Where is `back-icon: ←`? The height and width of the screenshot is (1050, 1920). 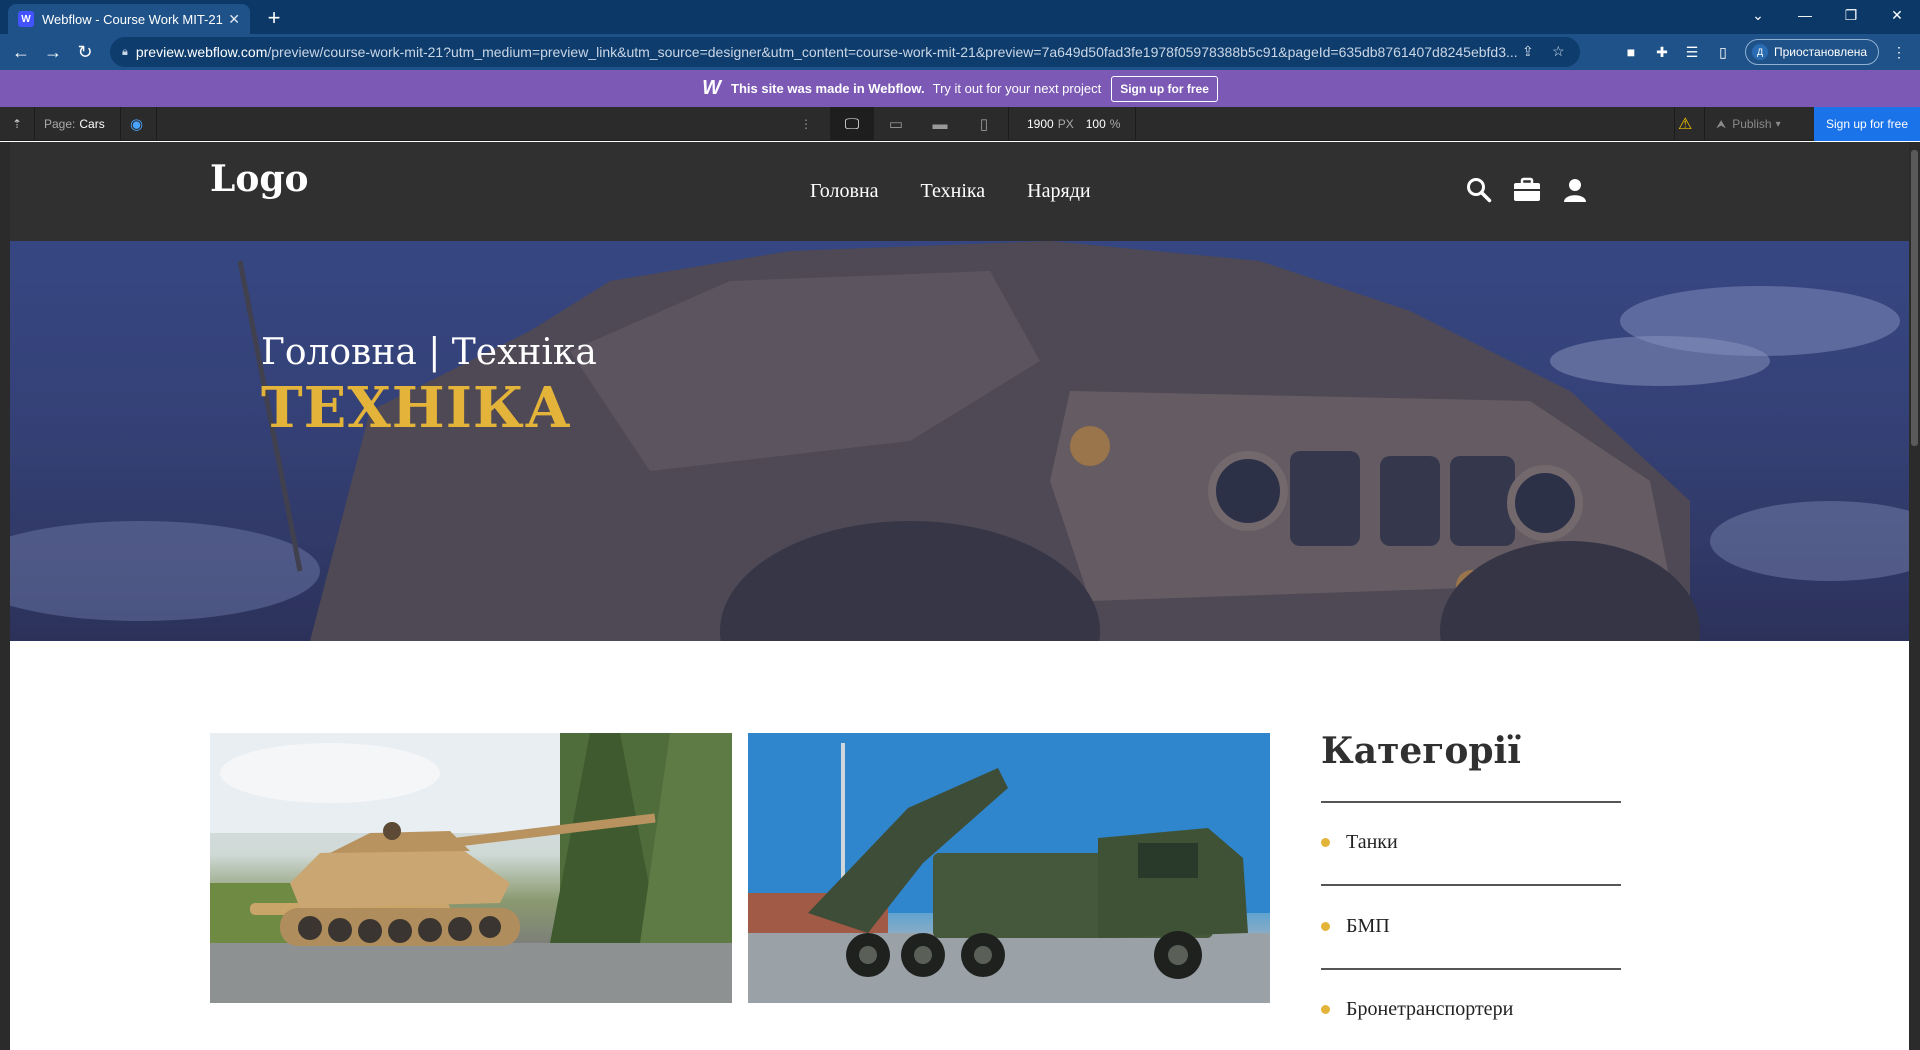
back-icon: ← is located at coordinates (21, 52).